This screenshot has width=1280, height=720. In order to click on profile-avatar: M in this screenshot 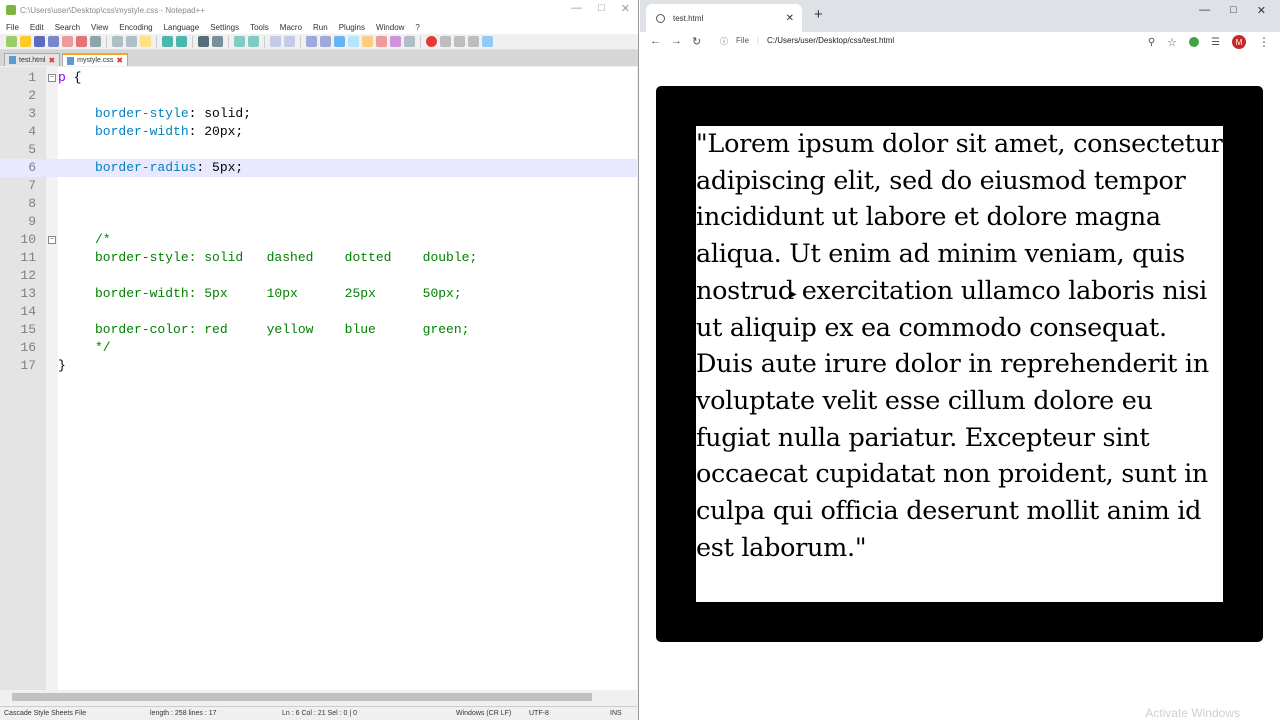, I will do `click(1239, 42)`.